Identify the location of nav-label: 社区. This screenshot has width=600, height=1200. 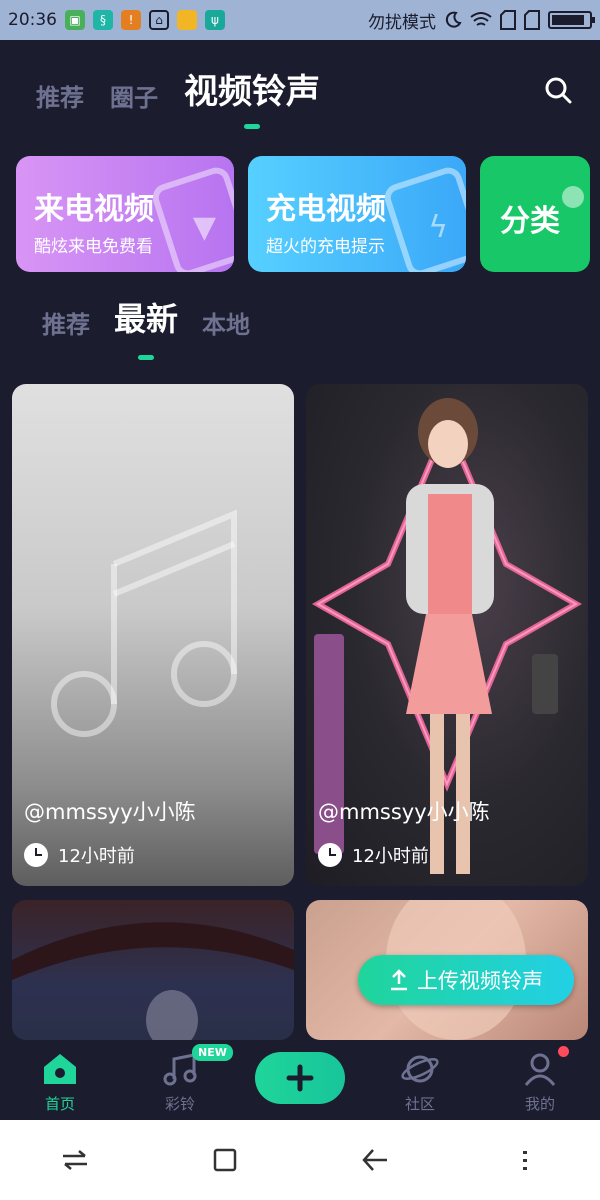
(419, 1104).